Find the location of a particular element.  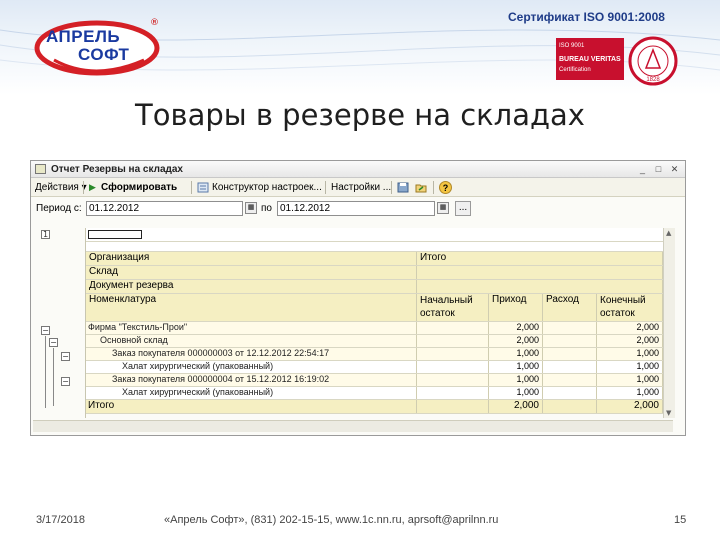

total-start is located at coordinates (453, 406).